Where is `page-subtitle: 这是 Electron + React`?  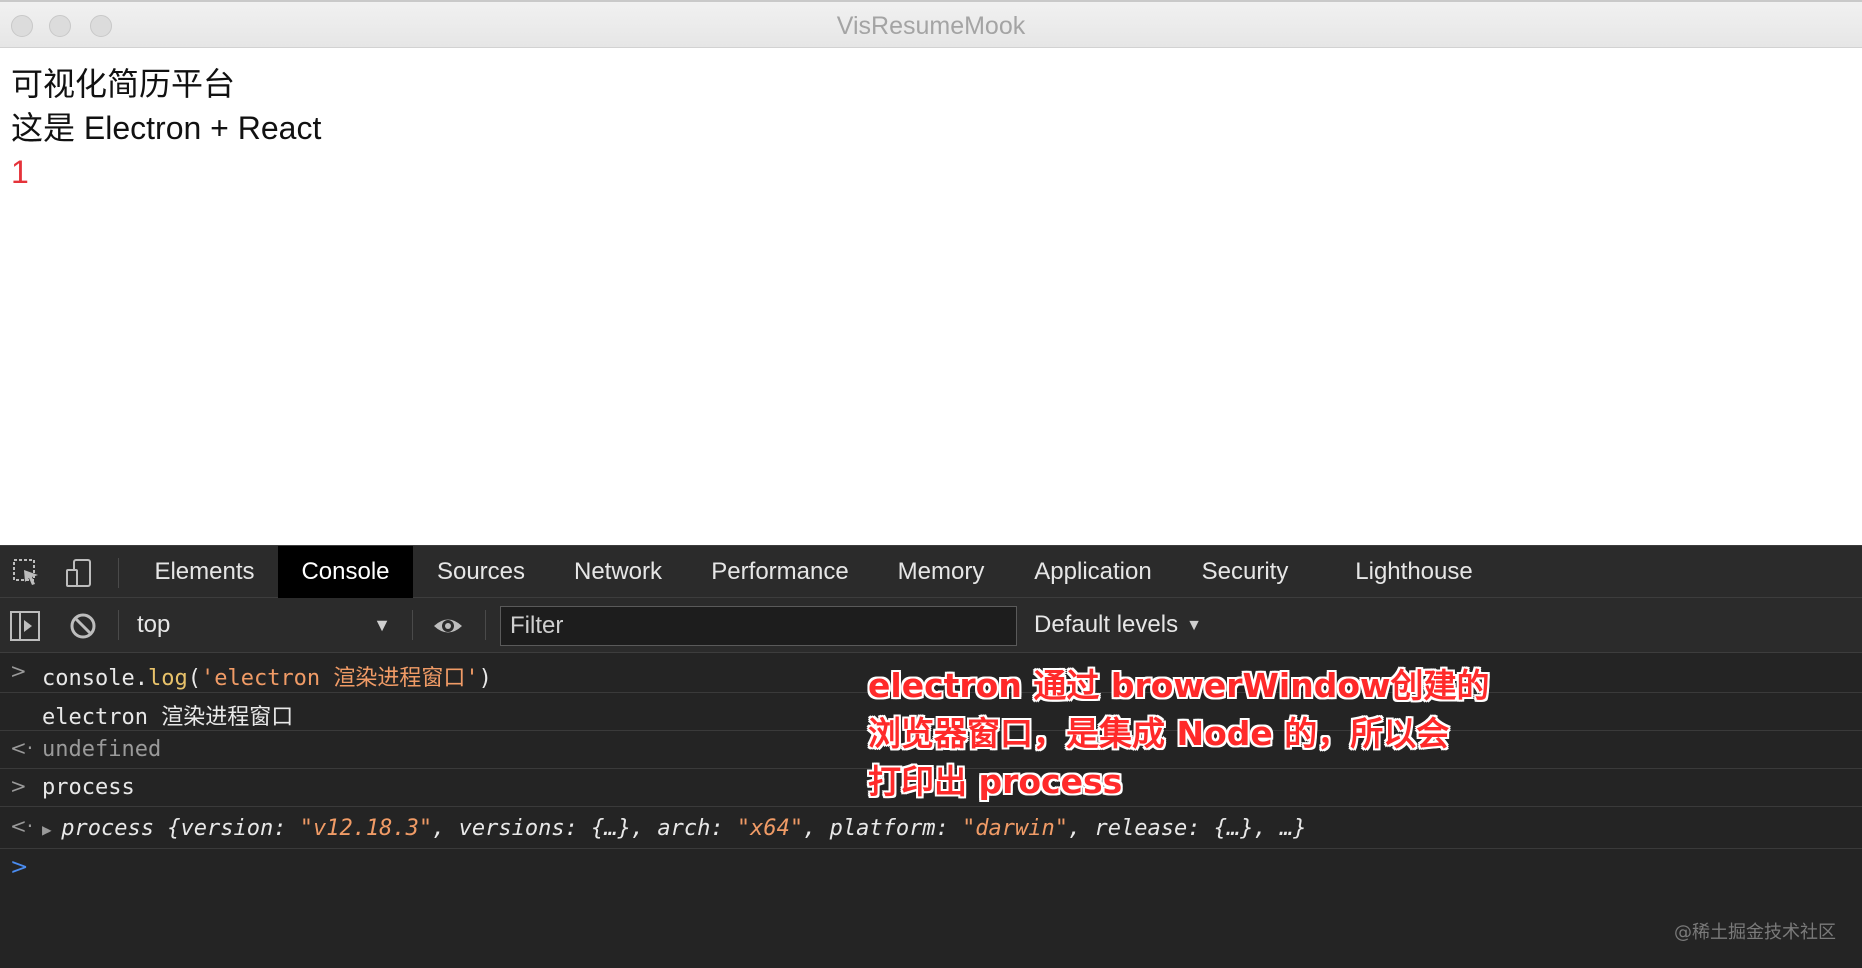
page-subtitle: 这是 Electron + React is located at coordinates (166, 128).